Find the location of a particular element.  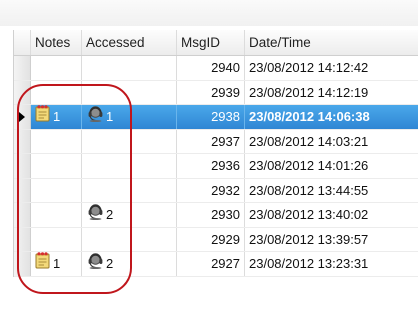

datetime-cell: 23/08/2012 14:01:26 is located at coordinates (309, 165).